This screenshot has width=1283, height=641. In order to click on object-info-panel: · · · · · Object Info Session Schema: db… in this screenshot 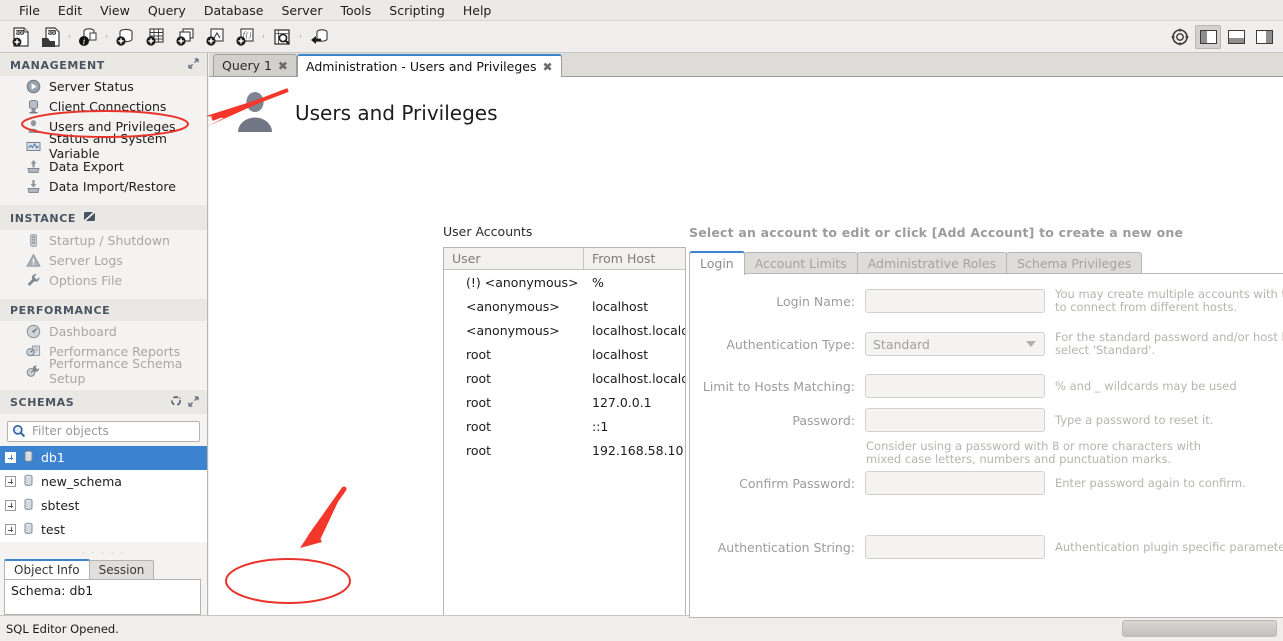, I will do `click(103, 582)`.